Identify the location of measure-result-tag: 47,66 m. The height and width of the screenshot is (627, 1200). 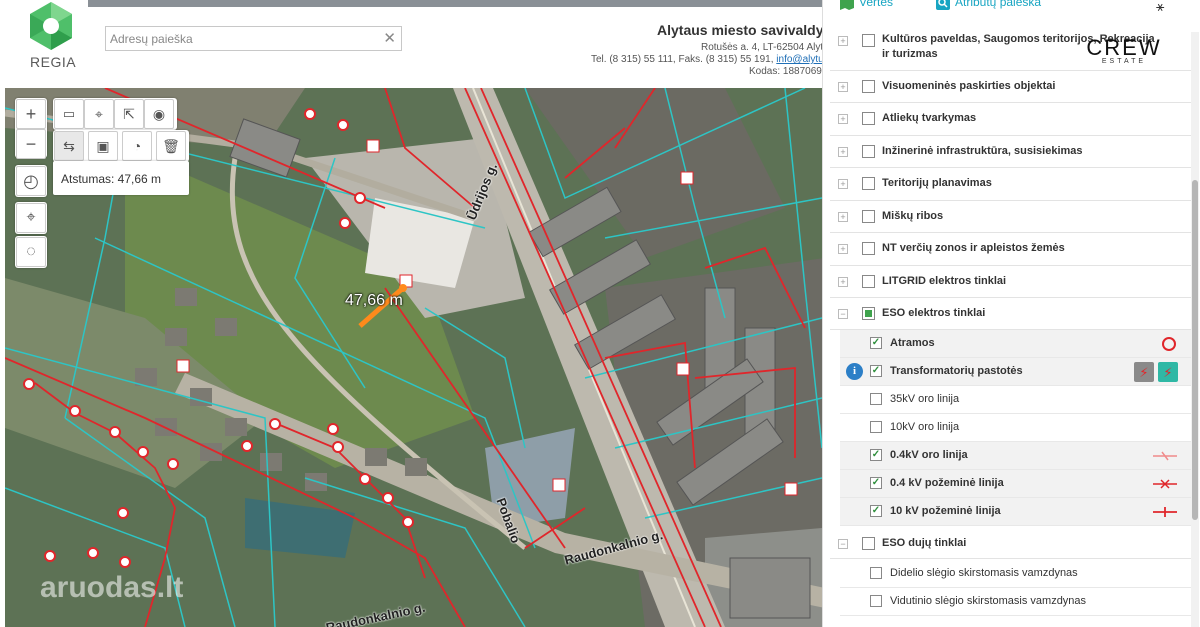
(374, 300).